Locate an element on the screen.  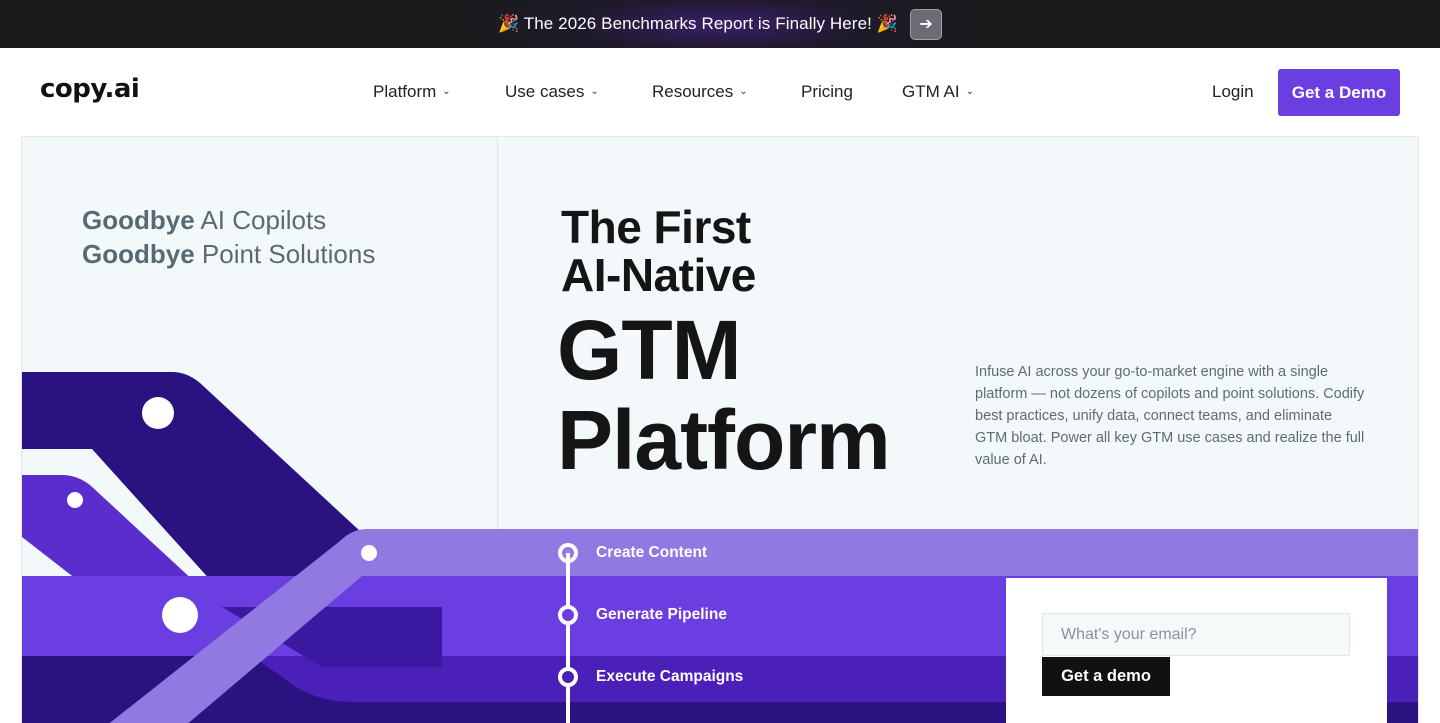
nav-item-platform: Platform ⌄ is located at coordinates (412, 92).